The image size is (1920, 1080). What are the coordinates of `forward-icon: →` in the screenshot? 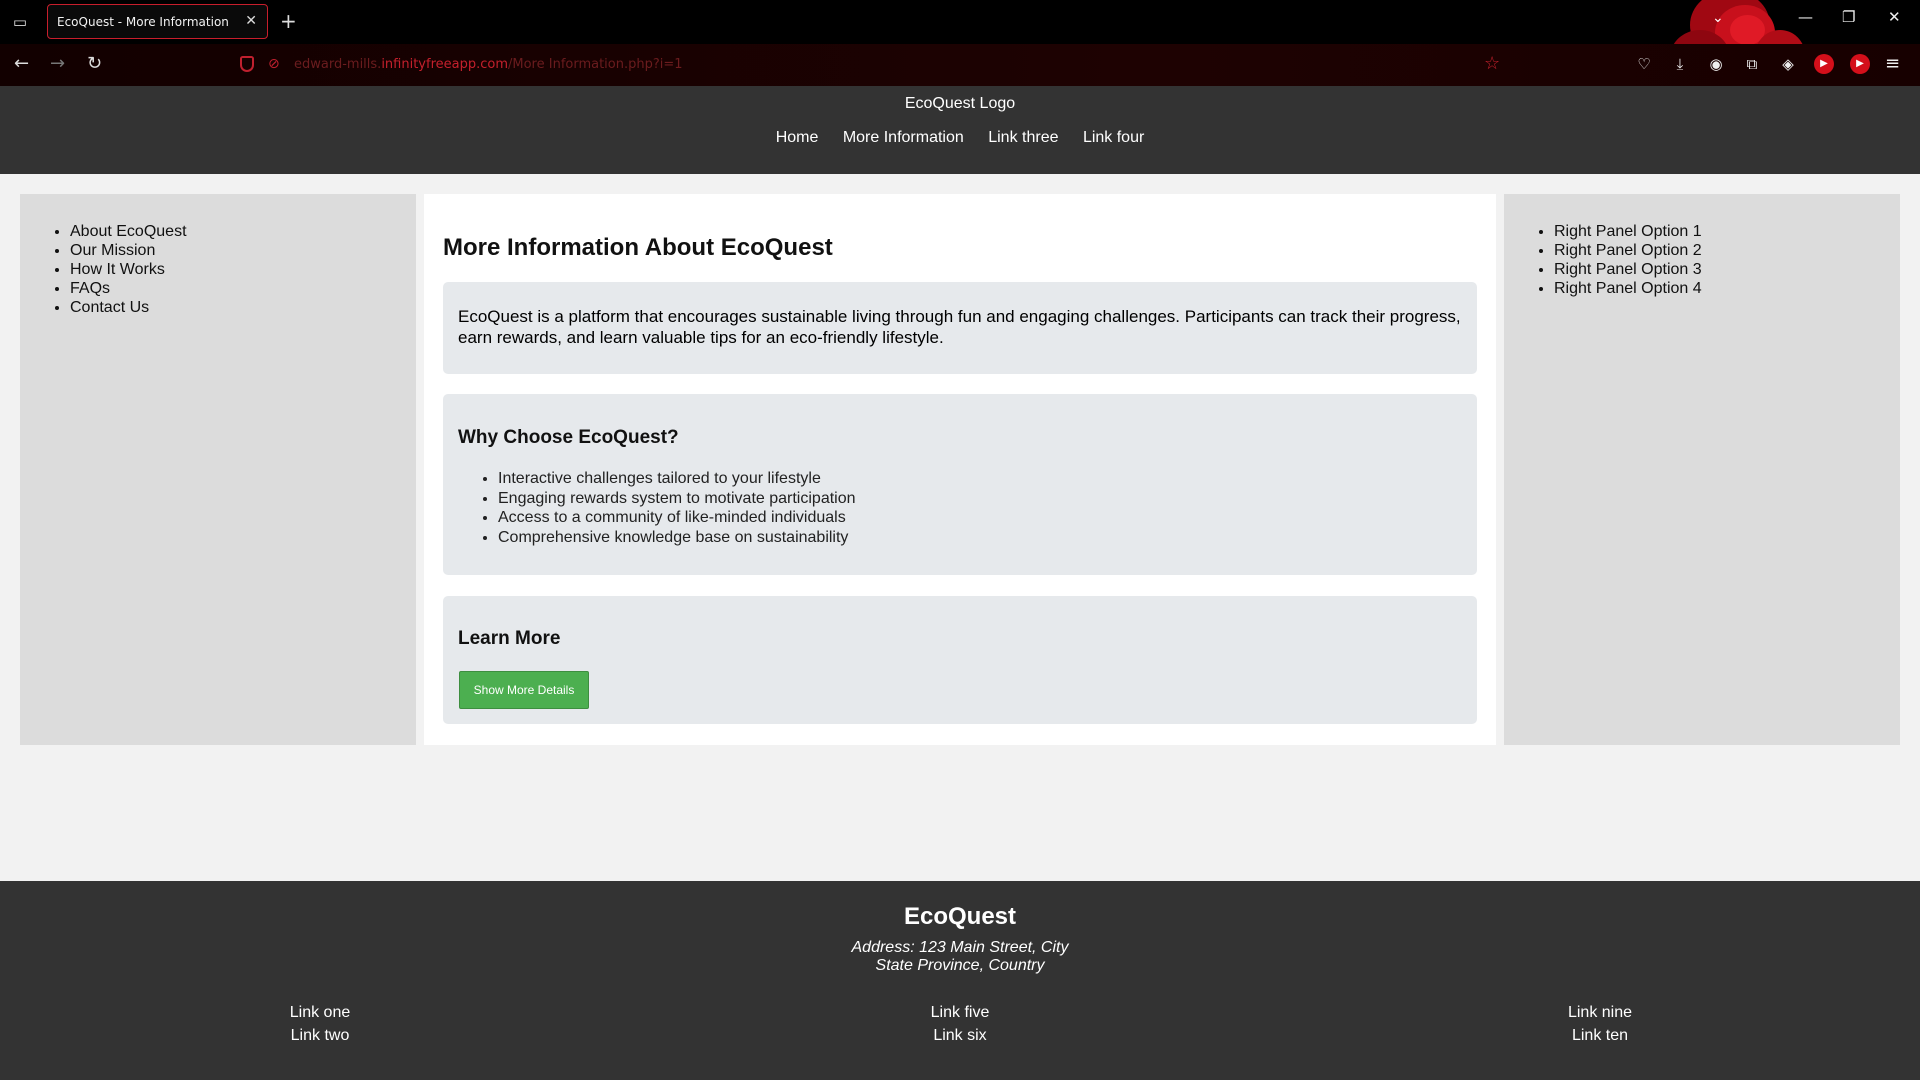 It's located at (57, 63).